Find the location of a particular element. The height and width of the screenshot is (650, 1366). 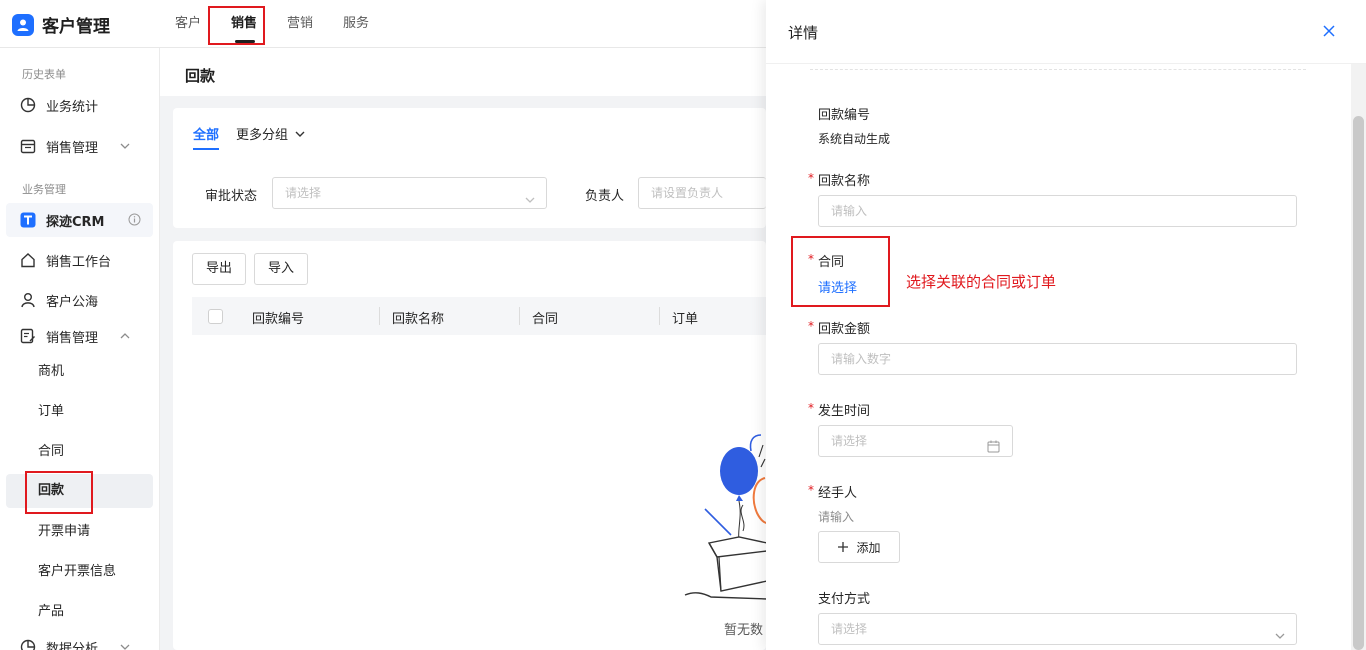

owner-label: 负责人 is located at coordinates (605, 196).